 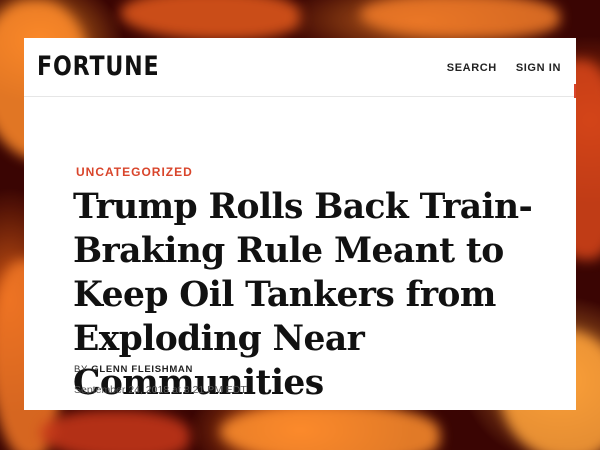 I want to click on byline: BY GLENN FLEISHMAN, so click(x=133, y=369).